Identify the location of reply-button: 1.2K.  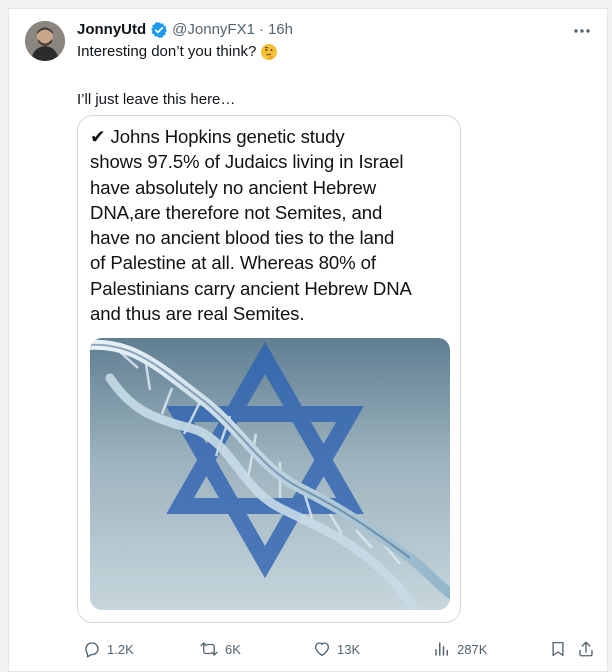
(108, 649).